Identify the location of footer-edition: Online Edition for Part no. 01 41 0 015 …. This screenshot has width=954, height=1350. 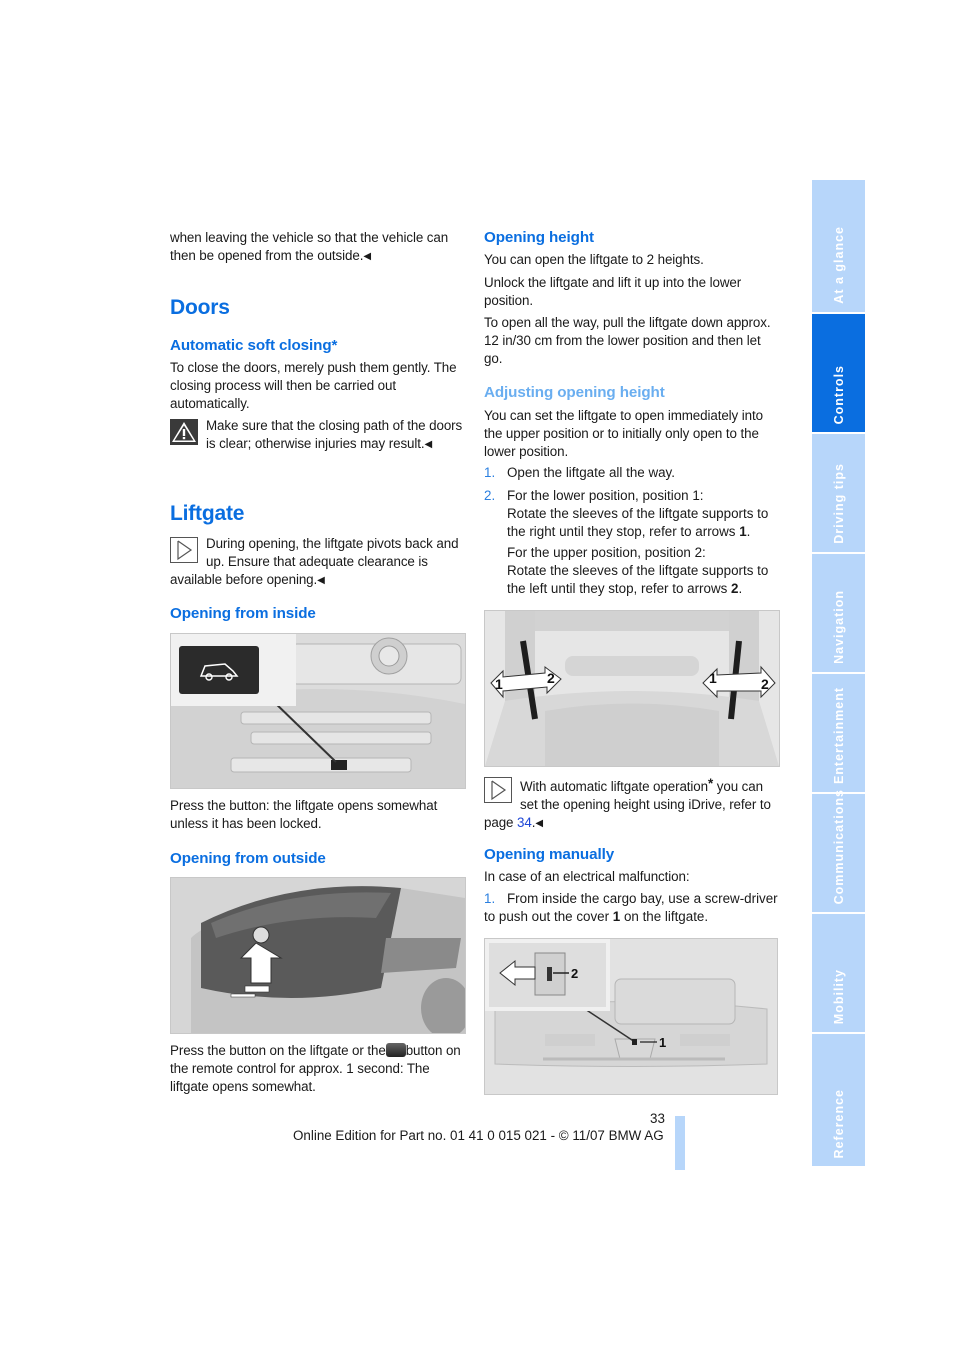
(478, 1135).